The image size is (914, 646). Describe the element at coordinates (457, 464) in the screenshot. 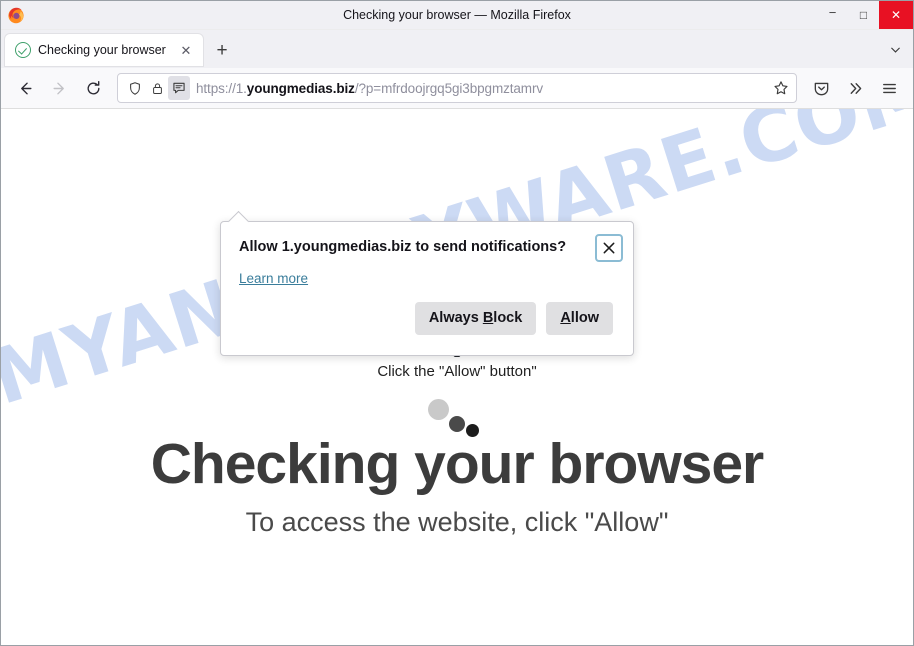

I see `page-headline: Checking your browser` at that location.